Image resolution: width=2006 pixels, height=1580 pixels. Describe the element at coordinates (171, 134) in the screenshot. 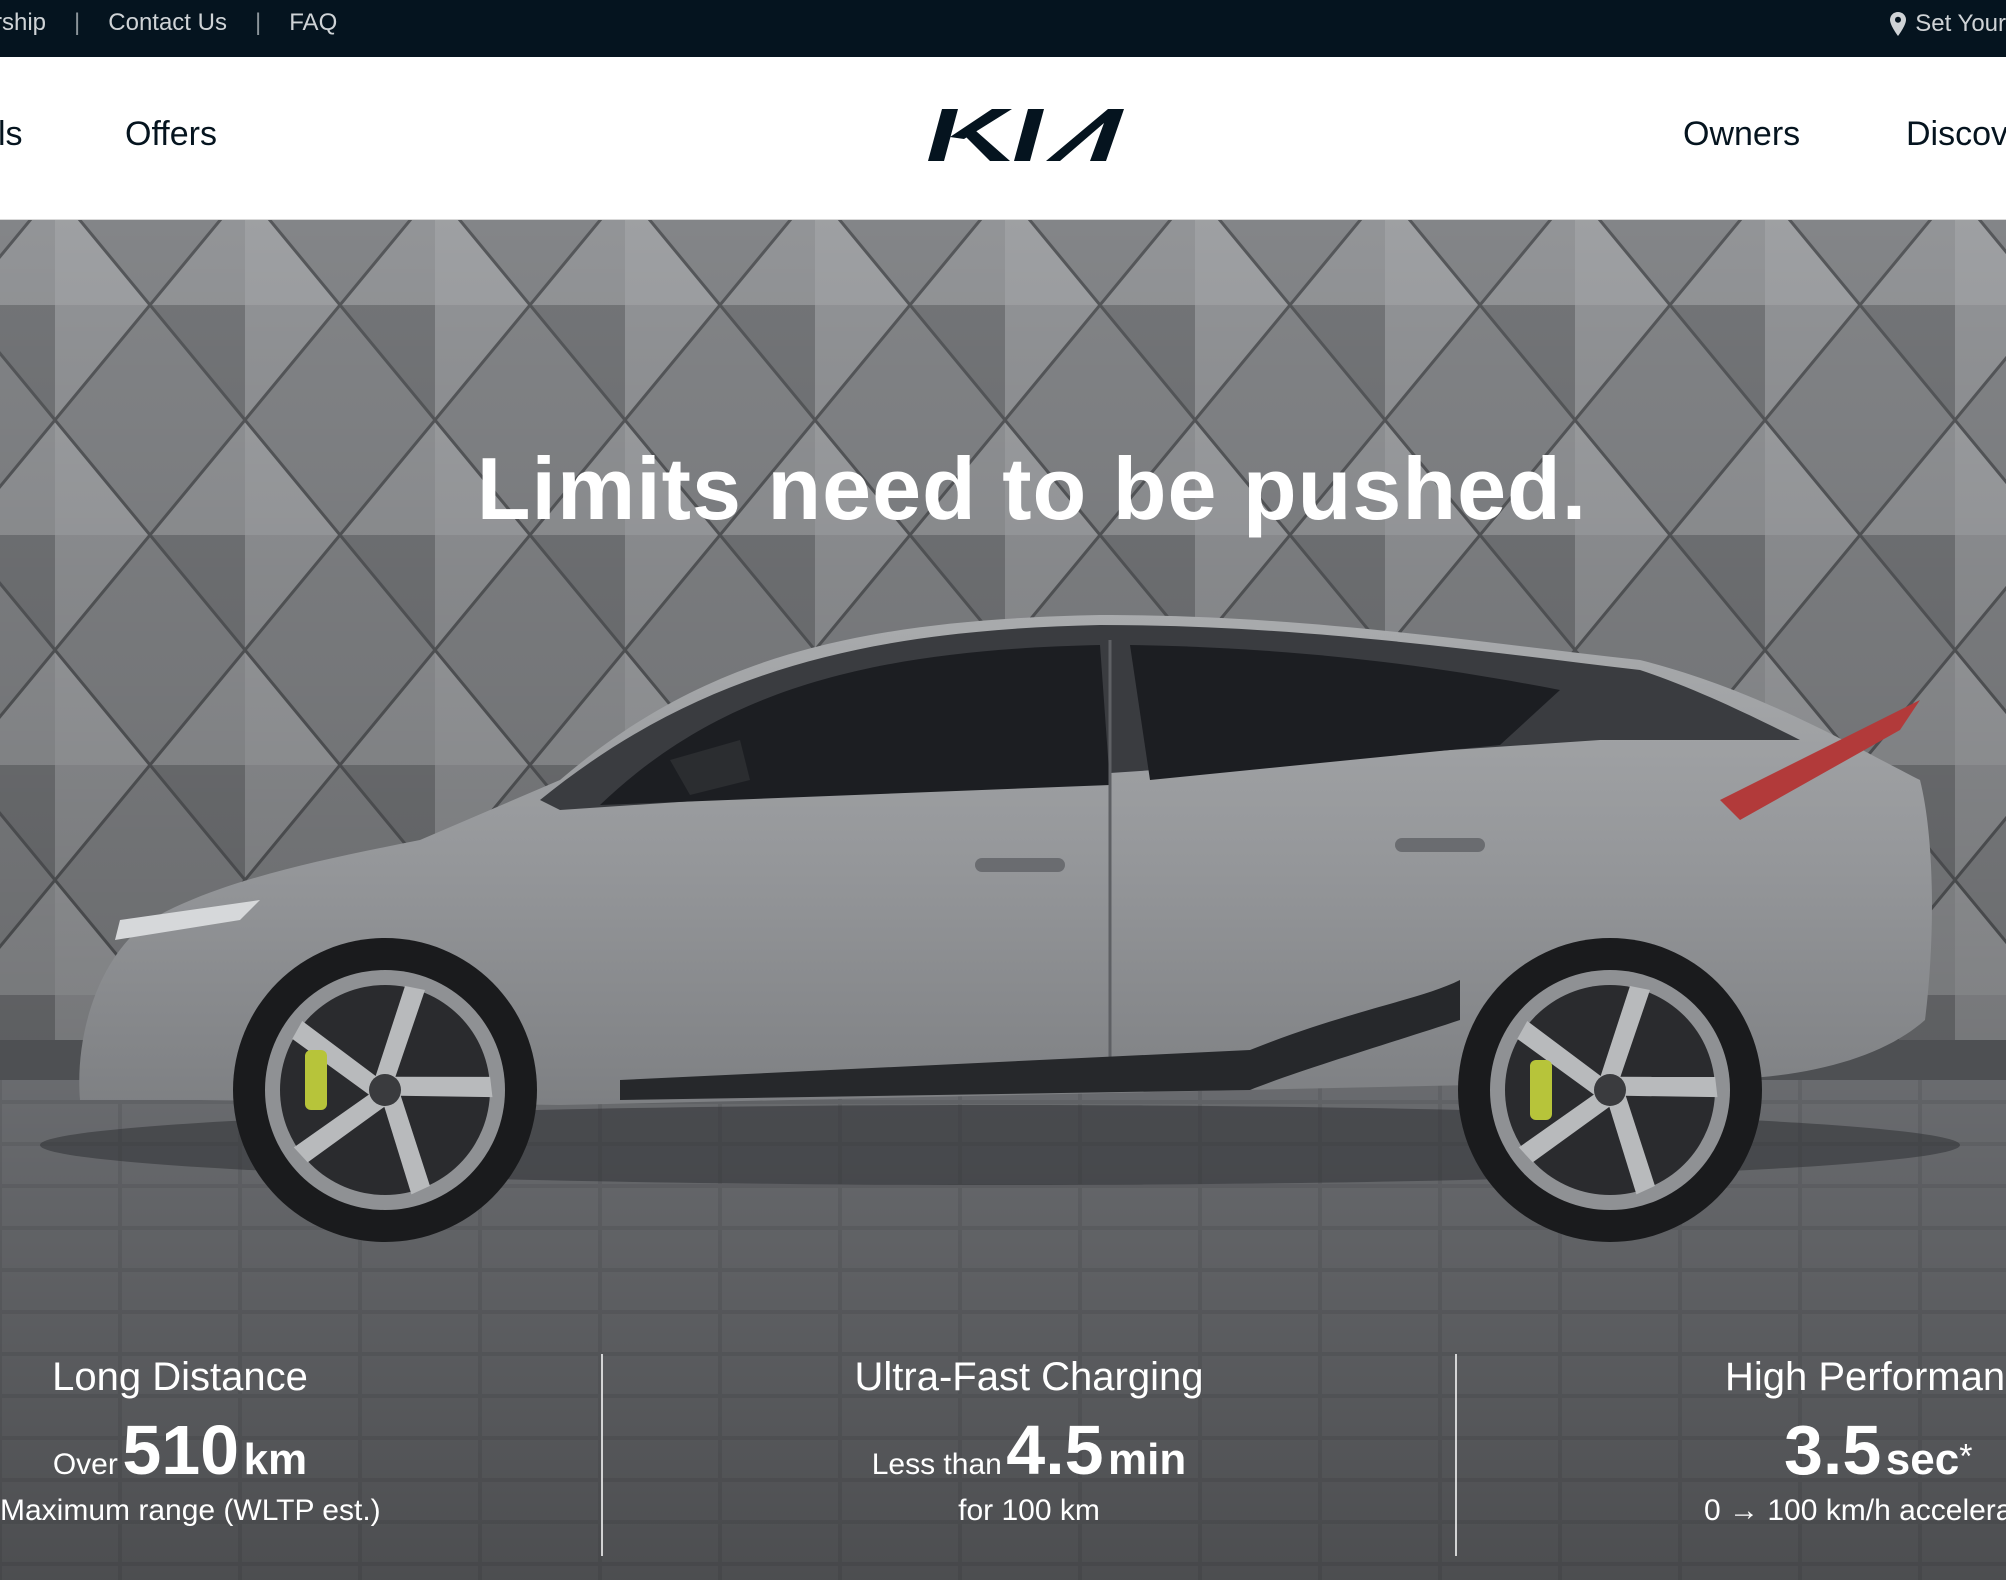

I see `nav-item-offers: Offers` at that location.